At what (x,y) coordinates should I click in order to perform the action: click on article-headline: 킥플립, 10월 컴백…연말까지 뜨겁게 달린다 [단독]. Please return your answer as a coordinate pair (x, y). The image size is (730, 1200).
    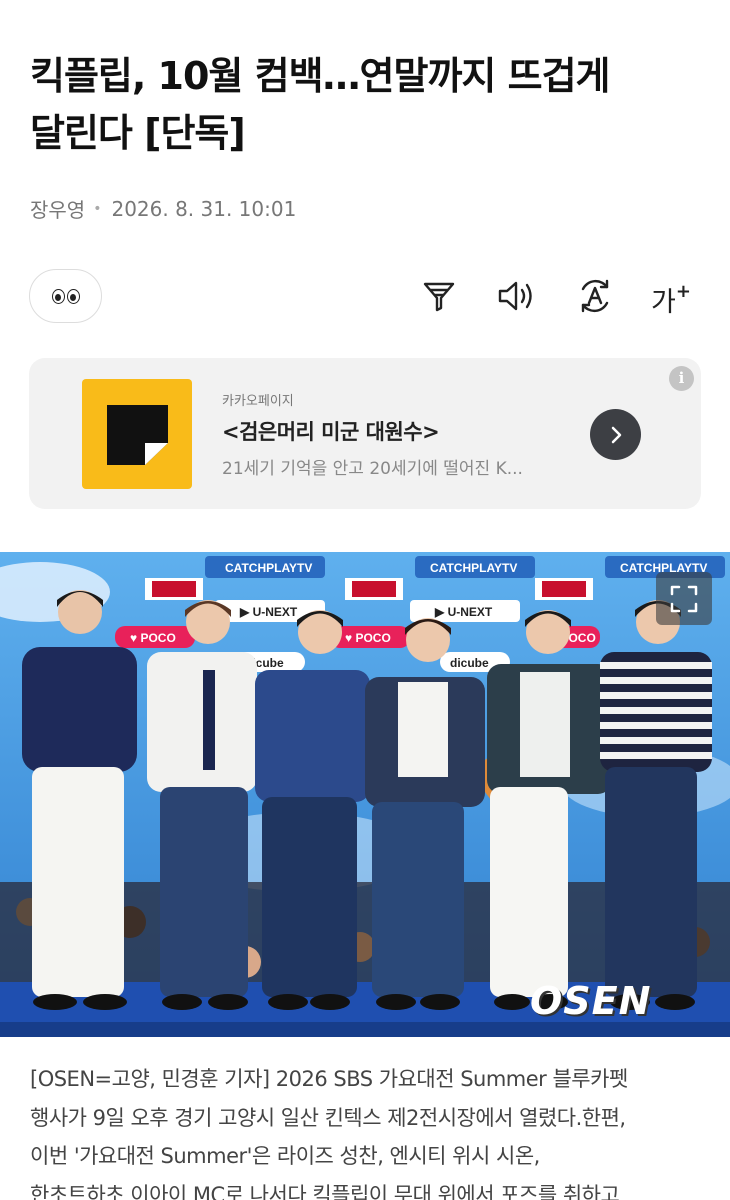
    Looking at the image, I should click on (370, 105).